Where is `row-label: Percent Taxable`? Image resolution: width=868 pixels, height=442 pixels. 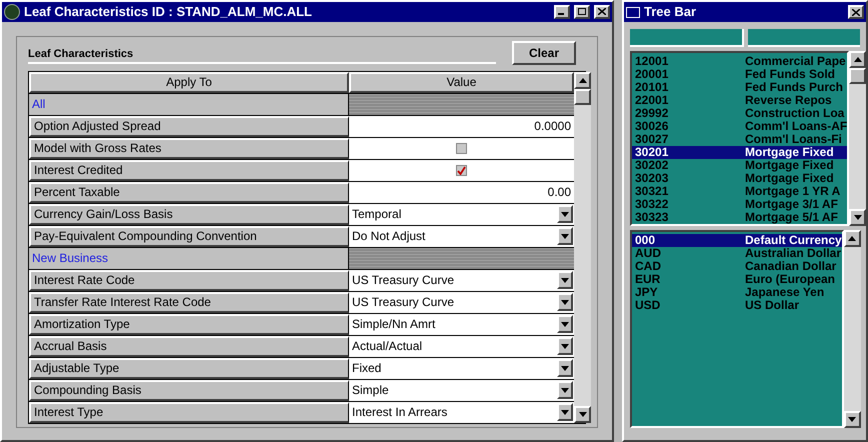 row-label: Percent Taxable is located at coordinates (189, 192).